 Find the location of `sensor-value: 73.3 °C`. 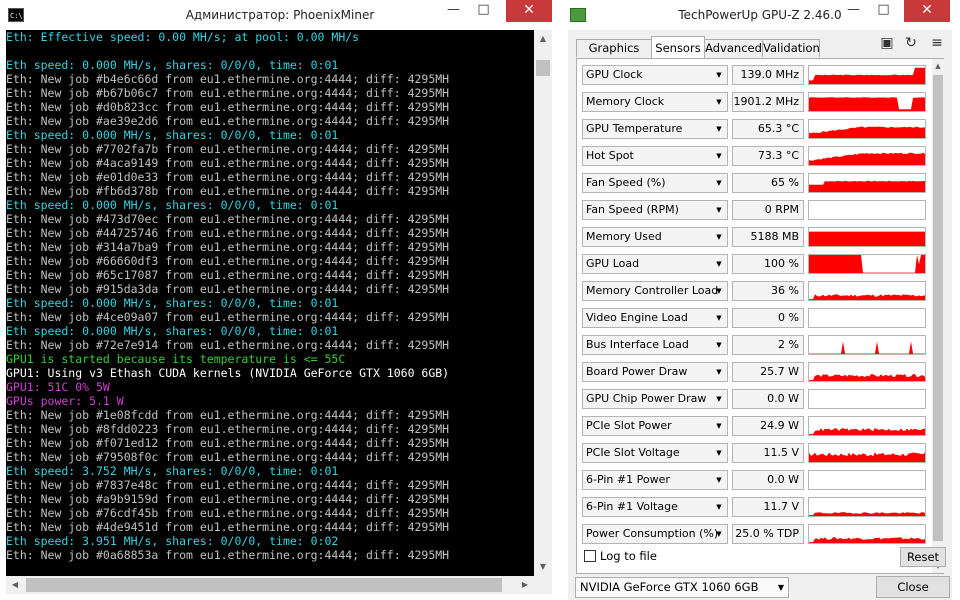

sensor-value: 73.3 °C is located at coordinates (768, 156).